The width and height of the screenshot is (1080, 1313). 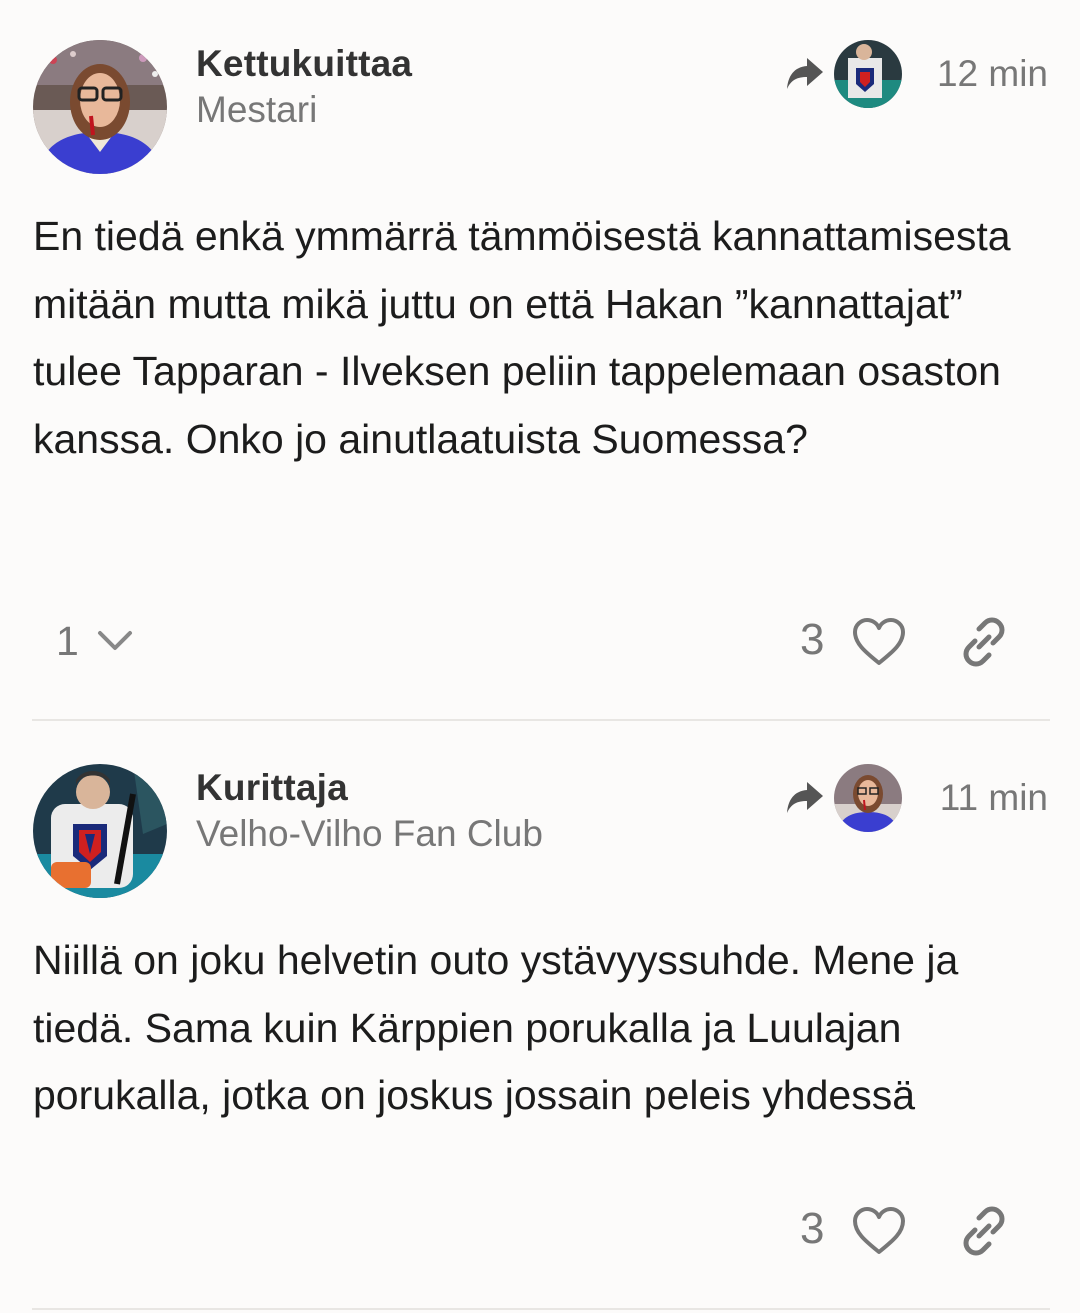 What do you see at coordinates (304, 64) in the screenshot?
I see `username: Kettukuittaa` at bounding box center [304, 64].